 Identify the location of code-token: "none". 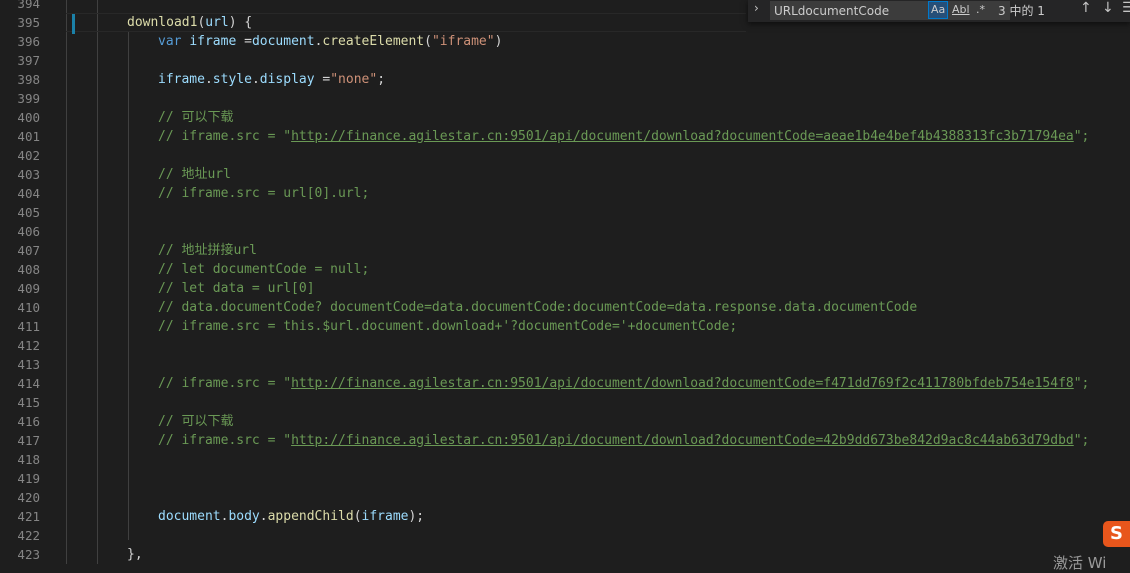
(354, 79).